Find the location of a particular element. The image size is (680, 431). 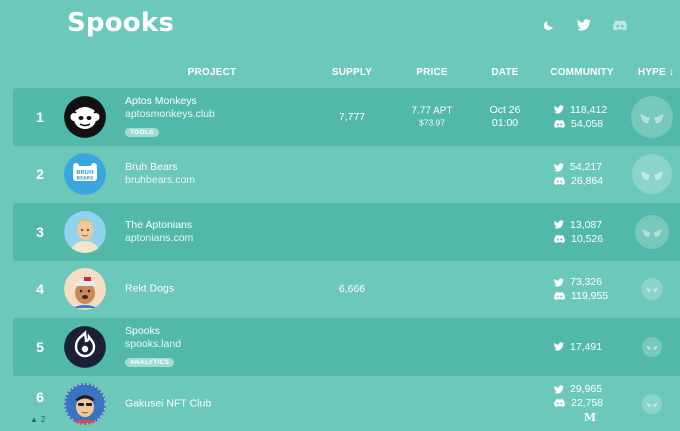

moon-icon is located at coordinates (548, 25).